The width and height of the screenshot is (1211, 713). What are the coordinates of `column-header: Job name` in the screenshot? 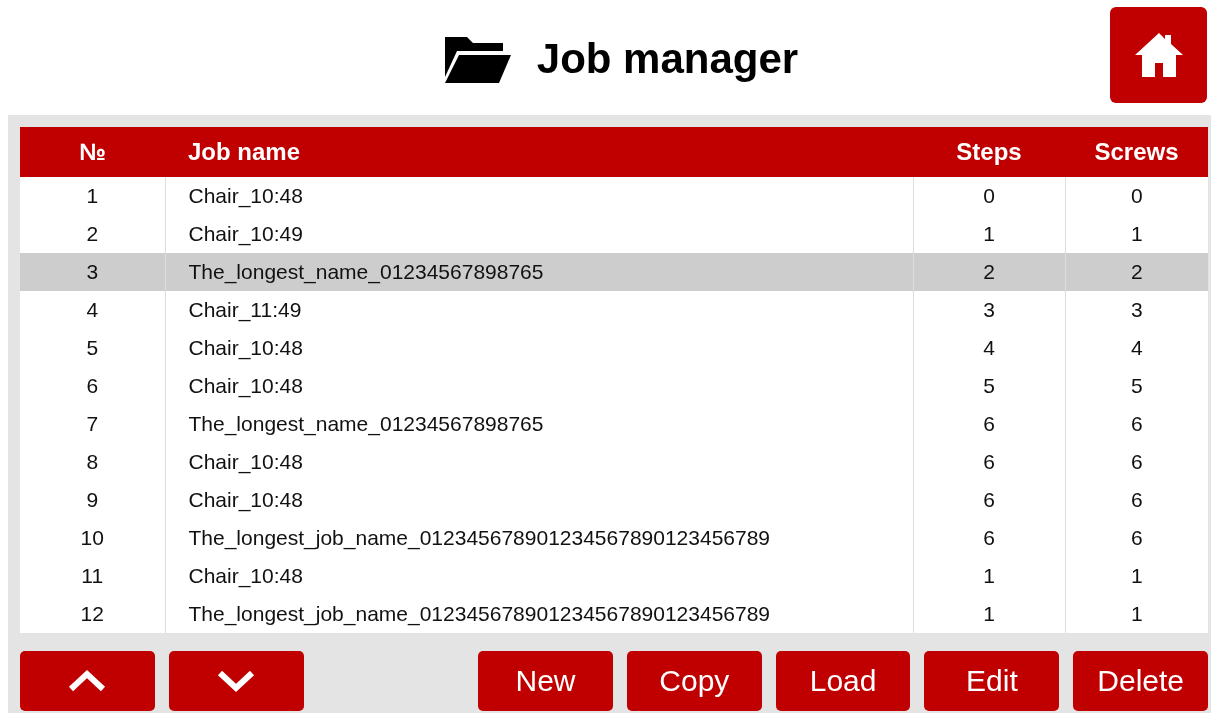 It's located at (539, 152).